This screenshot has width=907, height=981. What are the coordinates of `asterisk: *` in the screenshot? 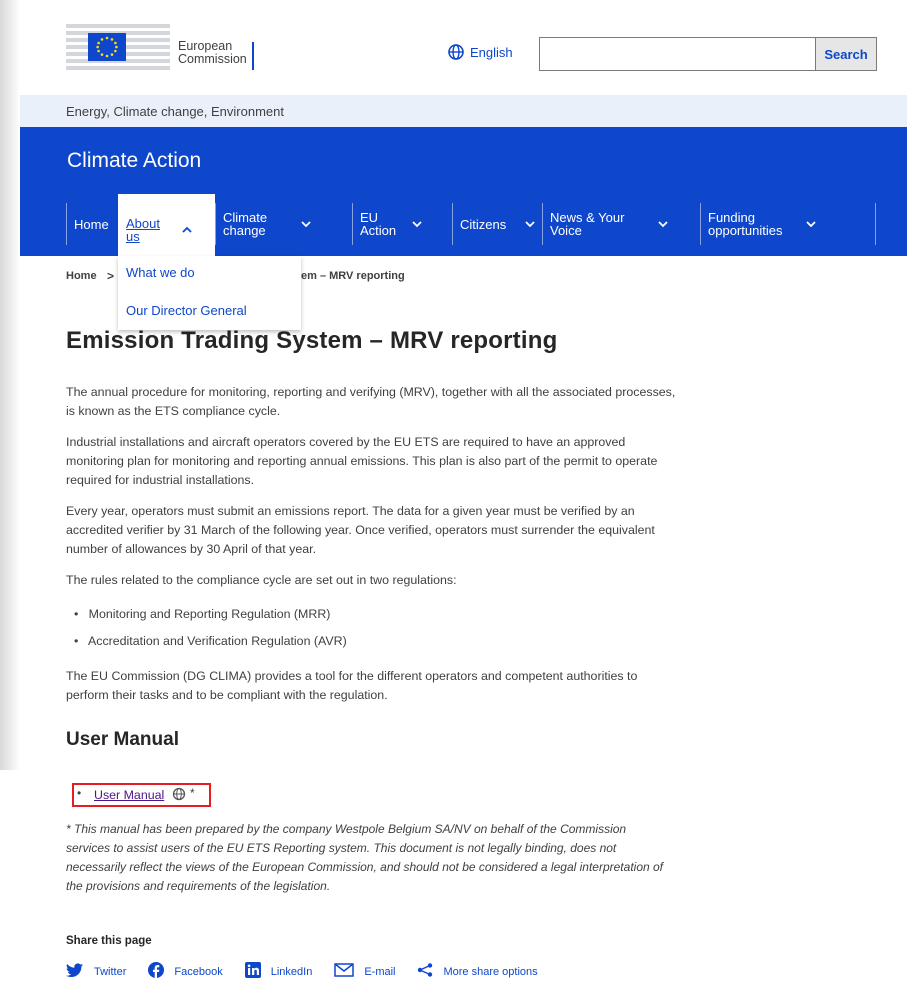 It's located at (192, 793).